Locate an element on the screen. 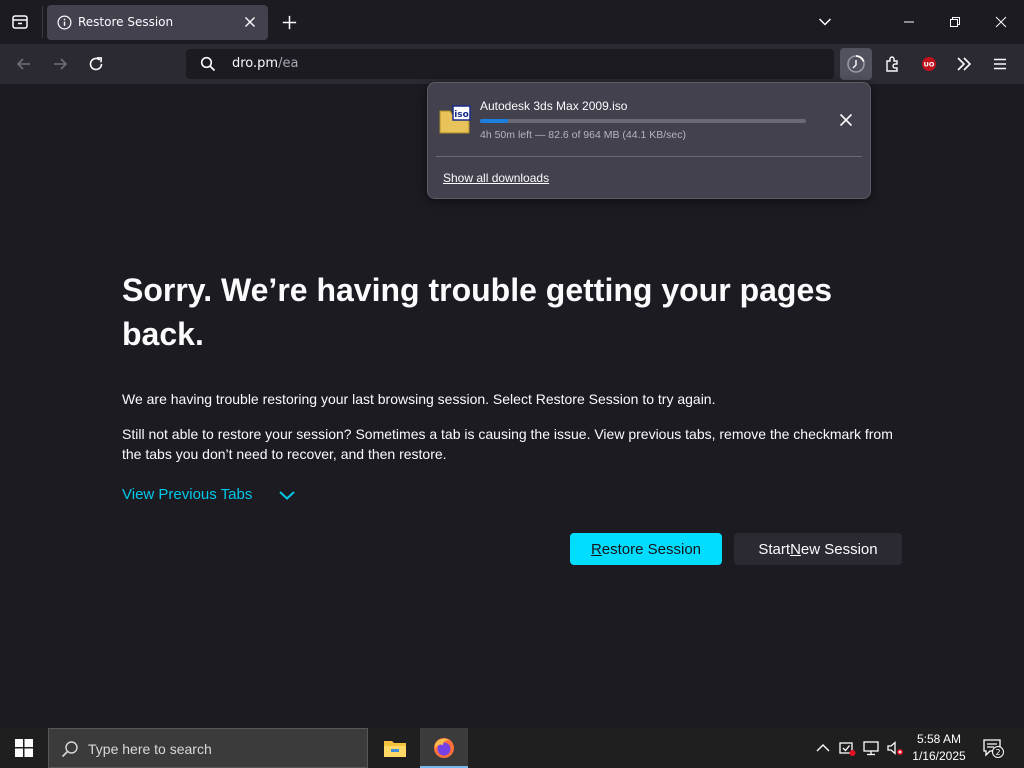  iso-file-icon: iso is located at coordinates (455, 120).